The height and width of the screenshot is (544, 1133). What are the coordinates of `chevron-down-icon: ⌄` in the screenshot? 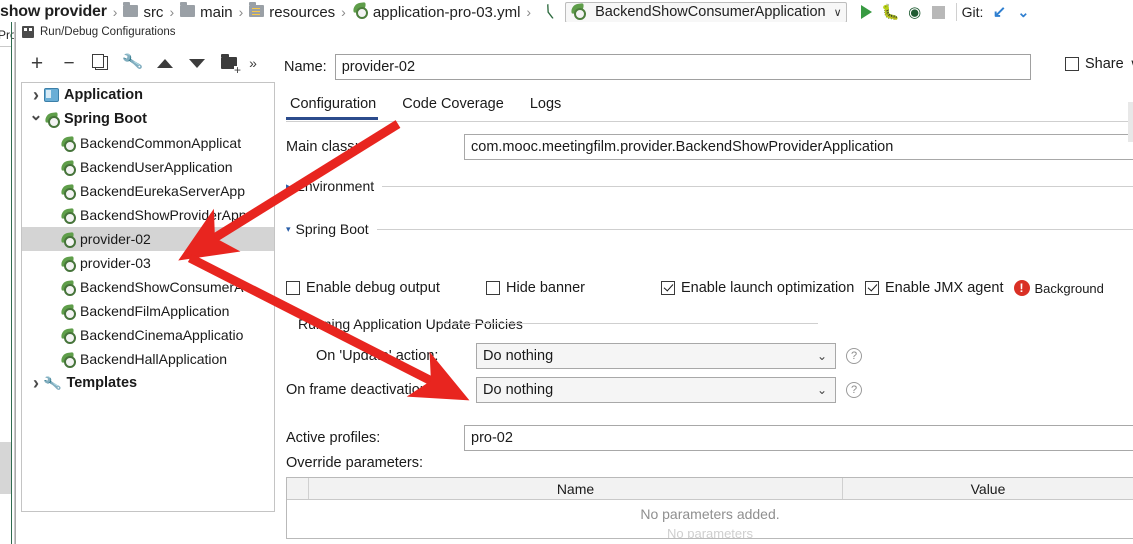 It's located at (821, 356).